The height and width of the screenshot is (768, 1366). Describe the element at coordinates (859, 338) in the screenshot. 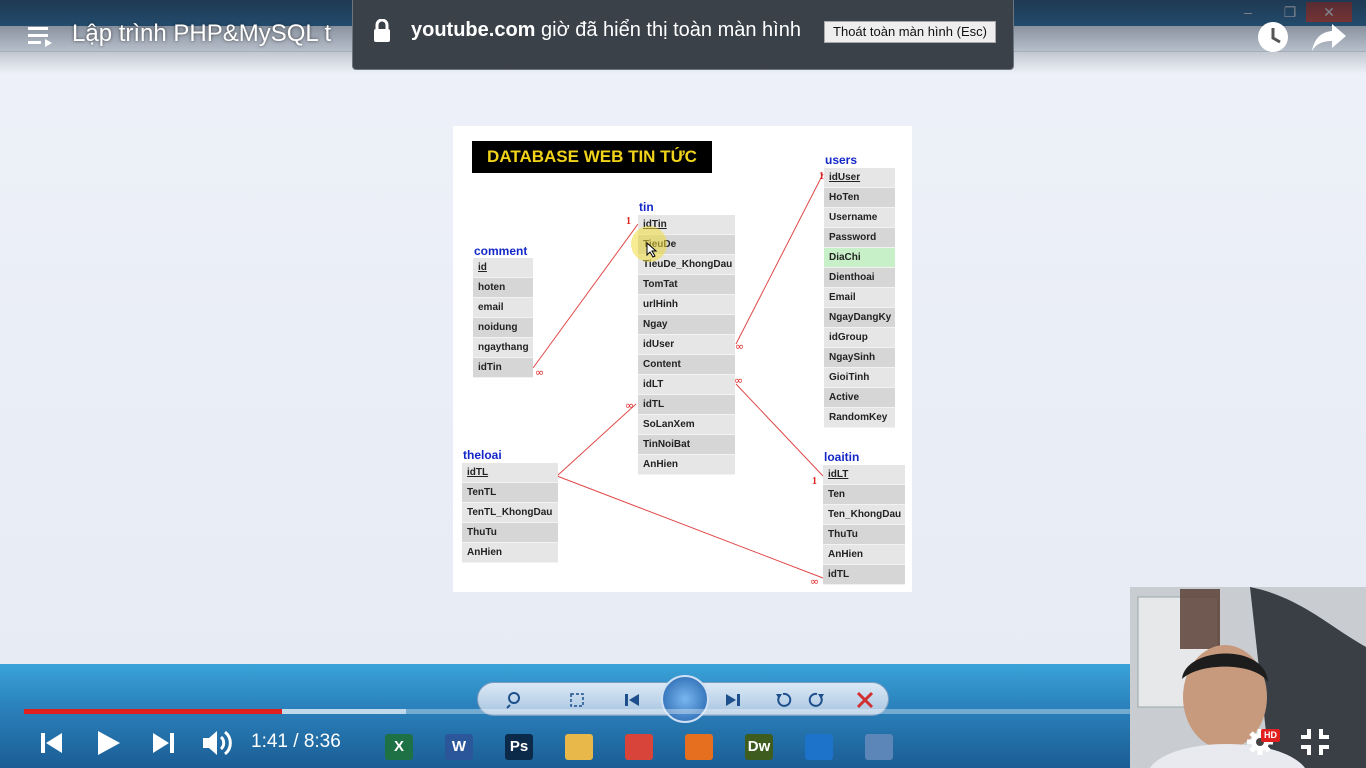

I see `field-users-idgroup: idGroup` at that location.